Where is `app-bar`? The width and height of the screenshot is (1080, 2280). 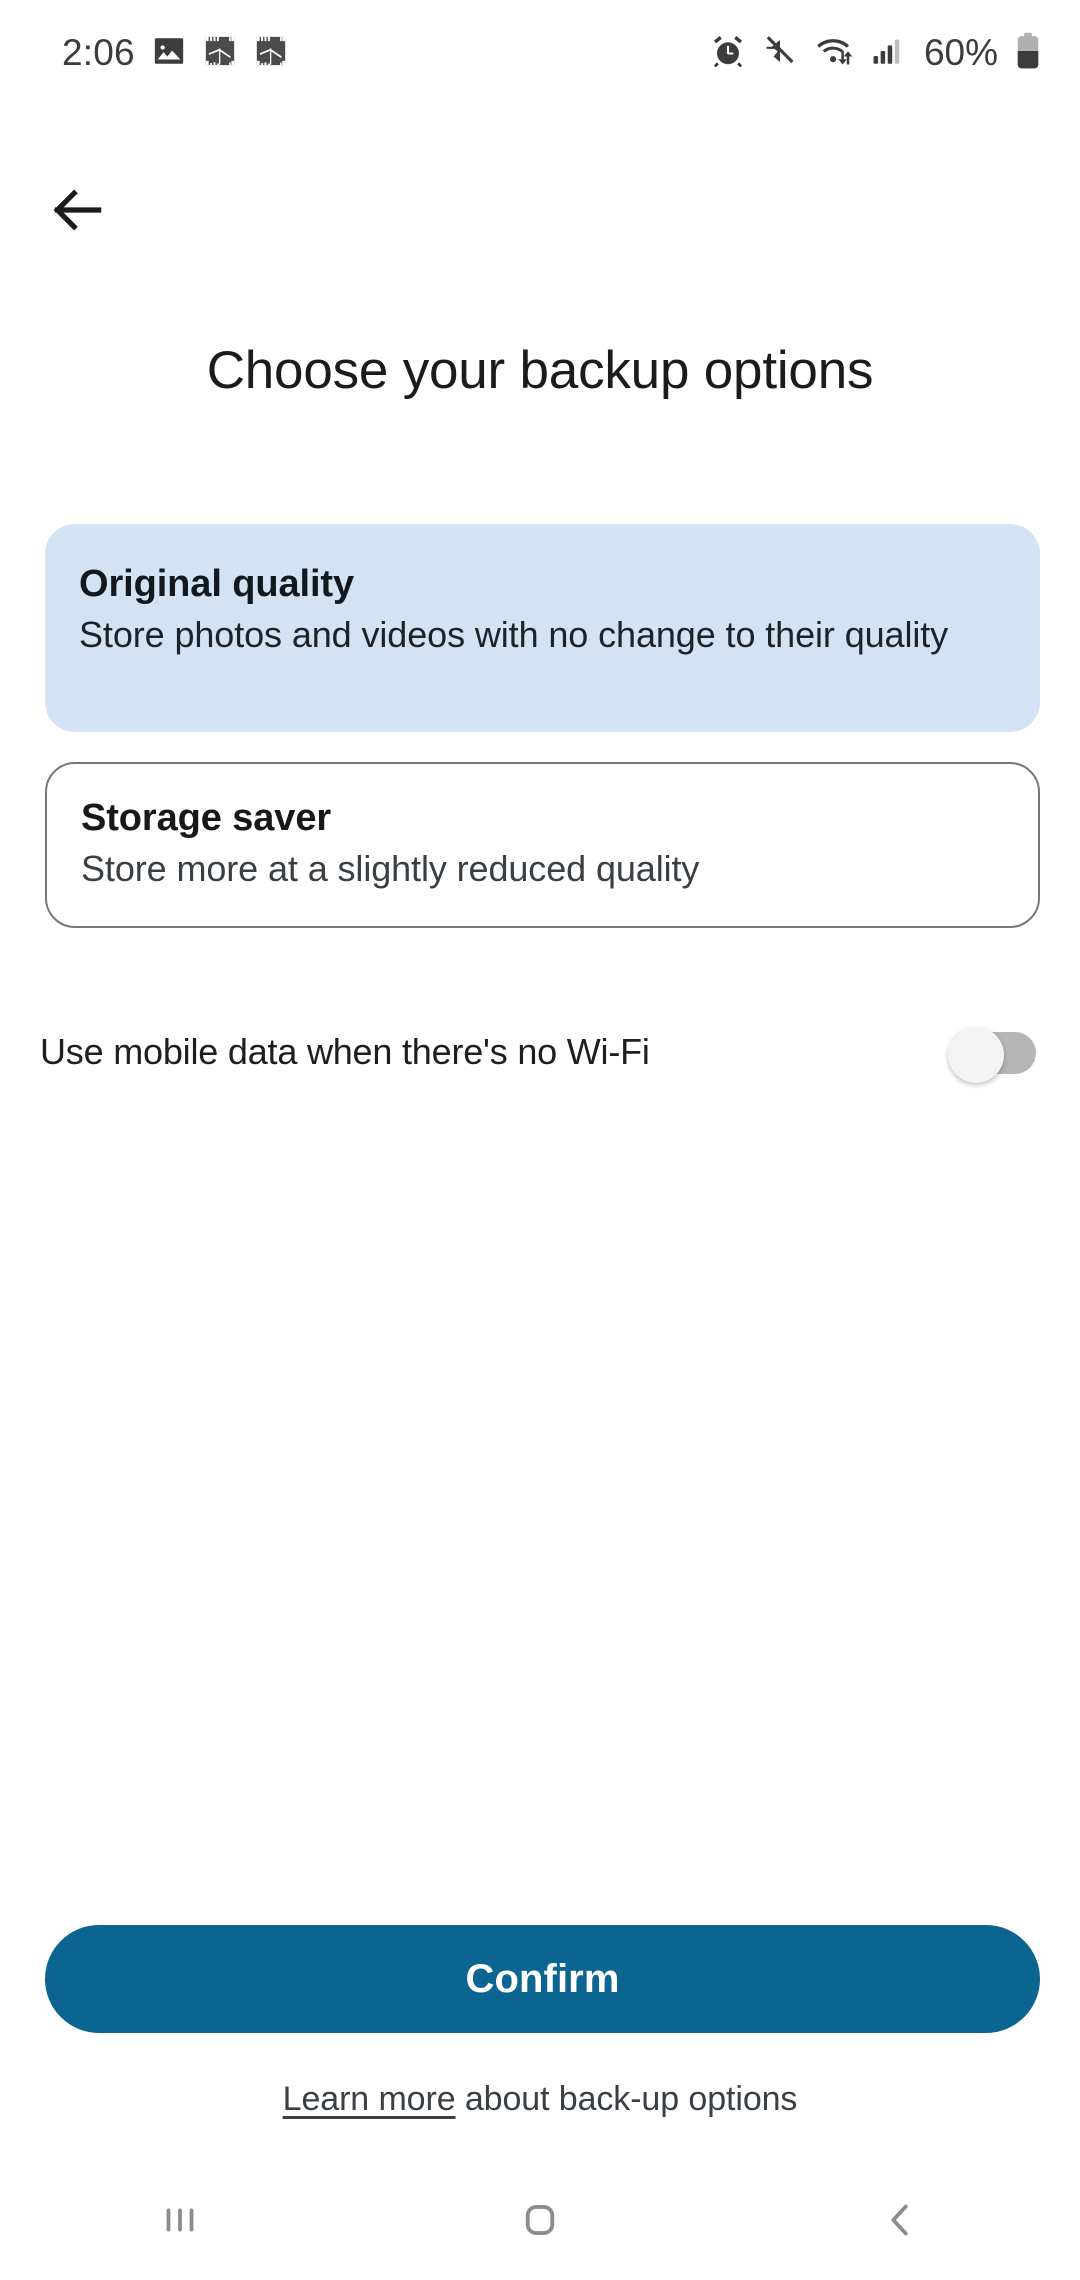 app-bar is located at coordinates (540, 171).